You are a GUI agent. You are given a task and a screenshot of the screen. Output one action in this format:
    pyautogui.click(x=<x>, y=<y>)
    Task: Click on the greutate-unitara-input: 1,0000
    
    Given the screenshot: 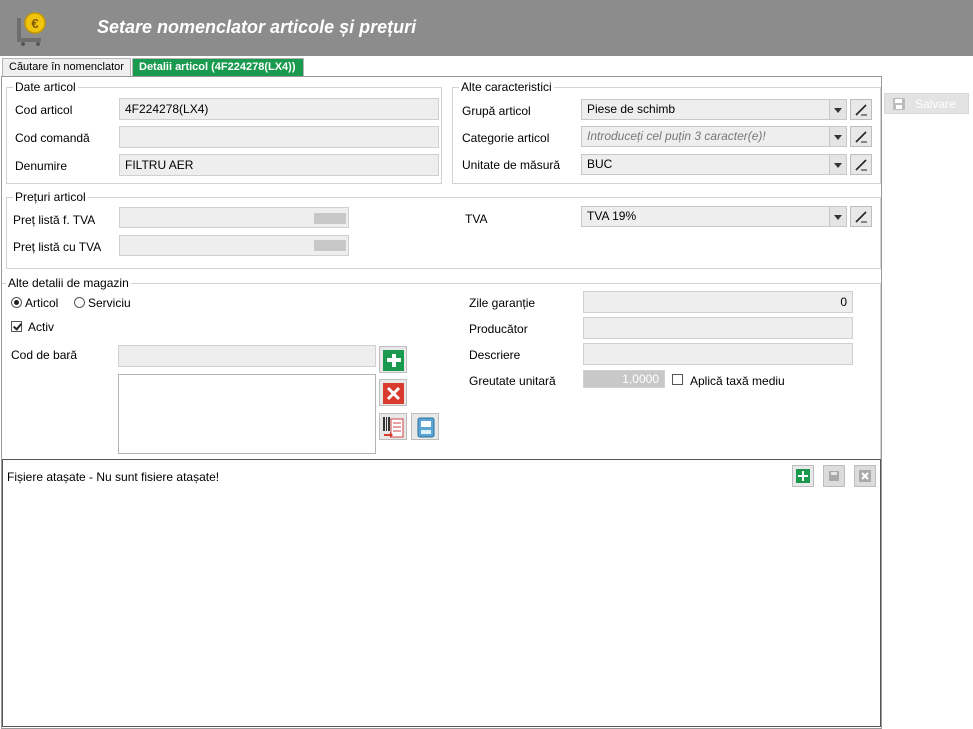 What is the action you would take?
    pyautogui.click(x=624, y=379)
    